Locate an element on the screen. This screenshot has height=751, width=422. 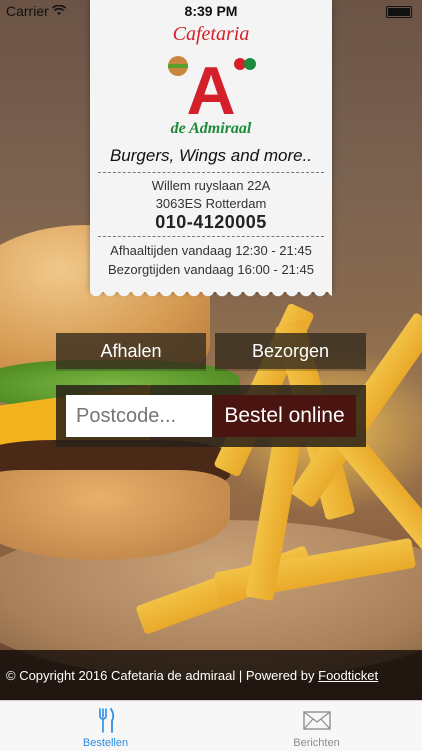
fork-knife-icon is located at coordinates (107, 720).